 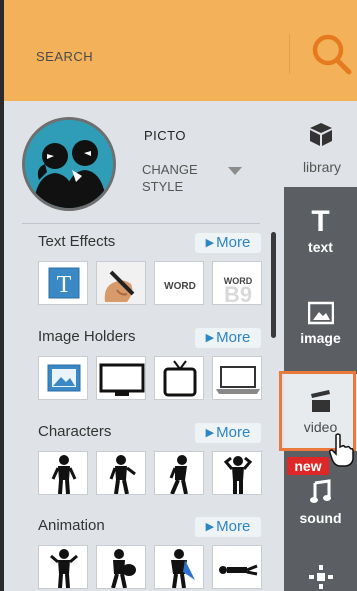 I want to click on svg-text: B9, so click(x=238, y=293).